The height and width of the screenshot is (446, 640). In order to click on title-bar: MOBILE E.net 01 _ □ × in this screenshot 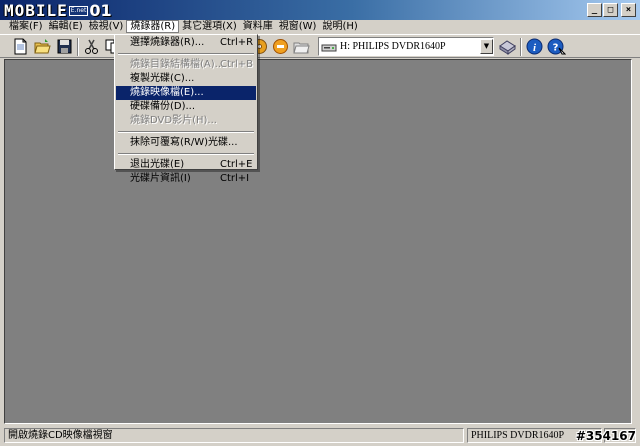, I will do `click(320, 10)`.